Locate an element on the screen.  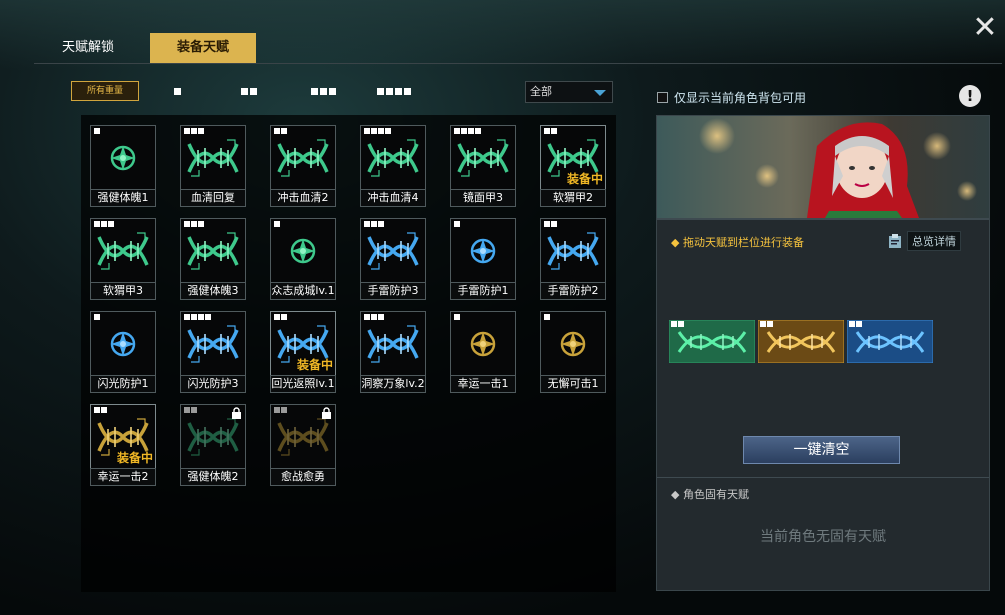
dna-blue-icon is located at coordinates (393, 344).